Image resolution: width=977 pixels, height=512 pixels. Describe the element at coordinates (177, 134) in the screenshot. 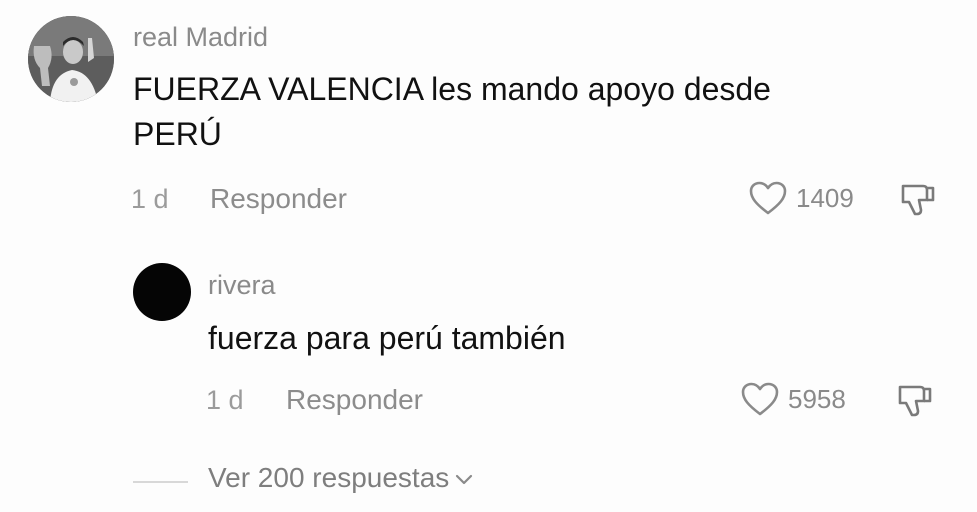

I see `comment-text-line-2: PERÚ` at that location.